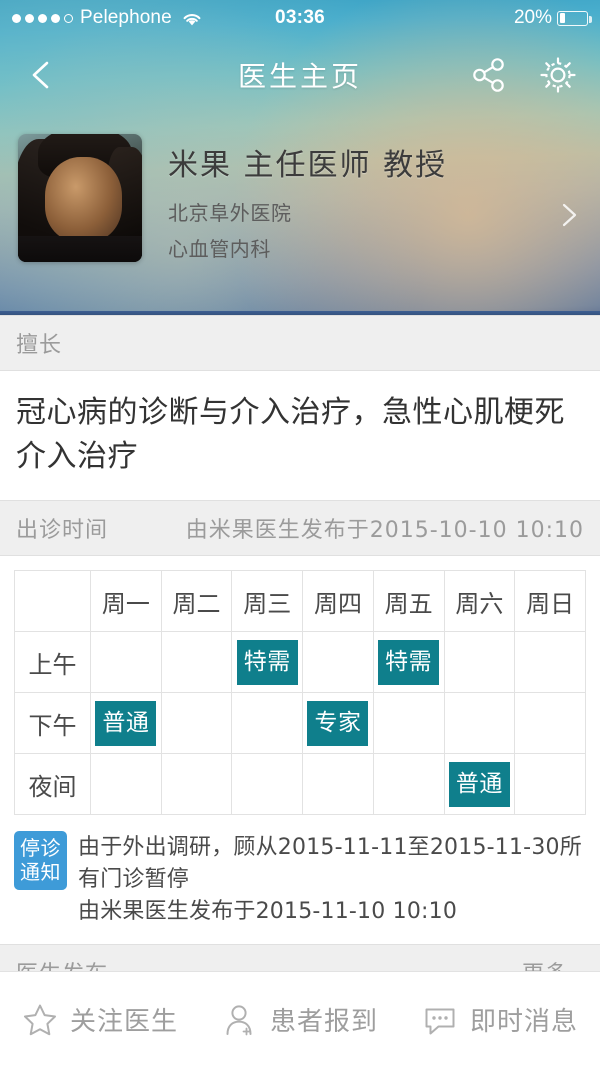 This screenshot has height=1067, width=600. What do you see at coordinates (524, 75) in the screenshot?
I see `nav-actions` at bounding box center [524, 75].